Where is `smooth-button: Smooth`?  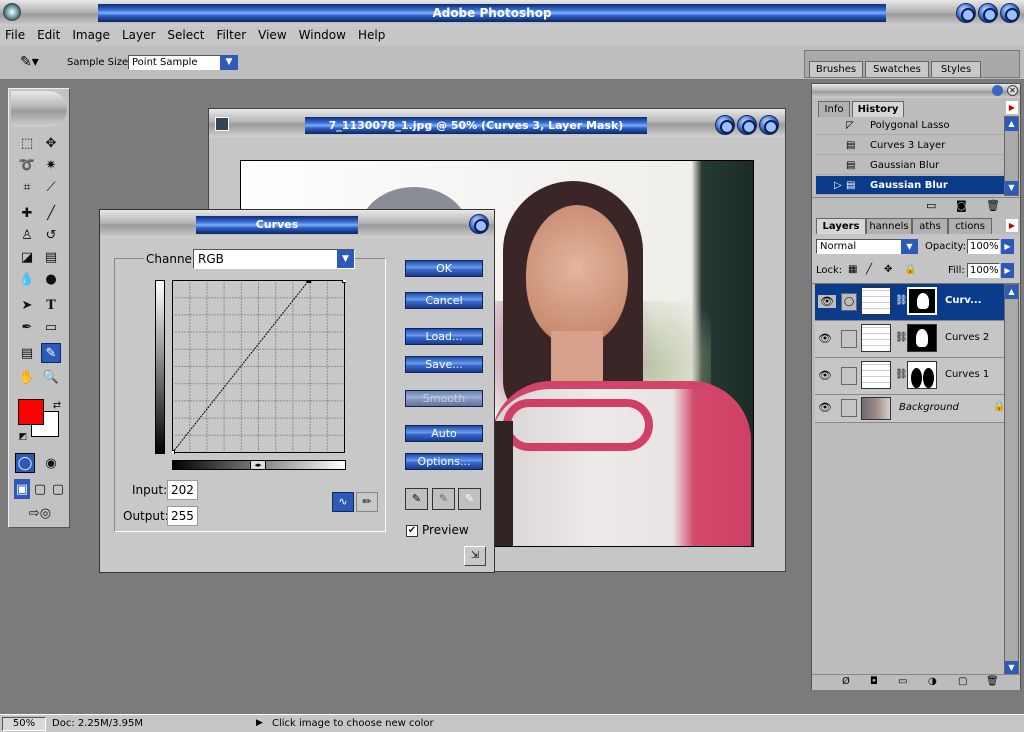 smooth-button: Smooth is located at coordinates (444, 398).